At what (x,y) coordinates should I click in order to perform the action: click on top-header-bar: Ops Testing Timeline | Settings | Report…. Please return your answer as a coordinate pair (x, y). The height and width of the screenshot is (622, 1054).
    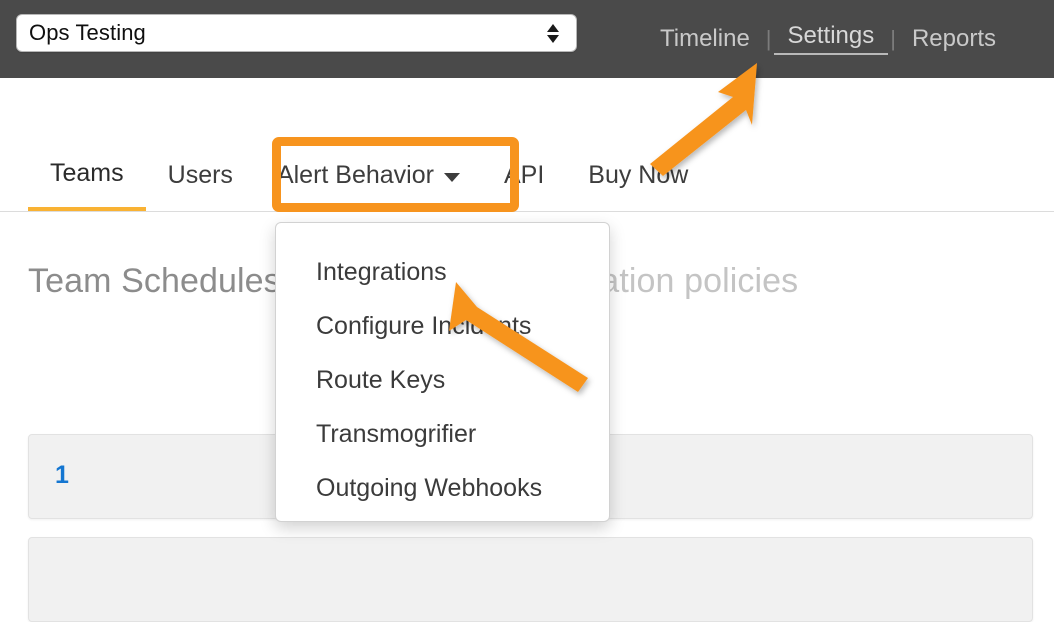
    Looking at the image, I should click on (527, 39).